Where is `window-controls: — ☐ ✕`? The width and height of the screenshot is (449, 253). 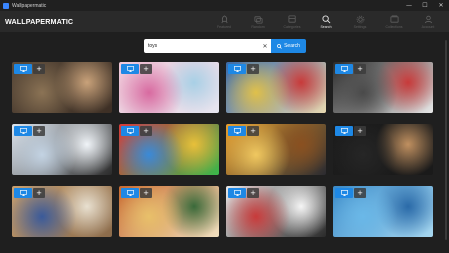 window-controls: — ☐ ✕ is located at coordinates (425, 5).